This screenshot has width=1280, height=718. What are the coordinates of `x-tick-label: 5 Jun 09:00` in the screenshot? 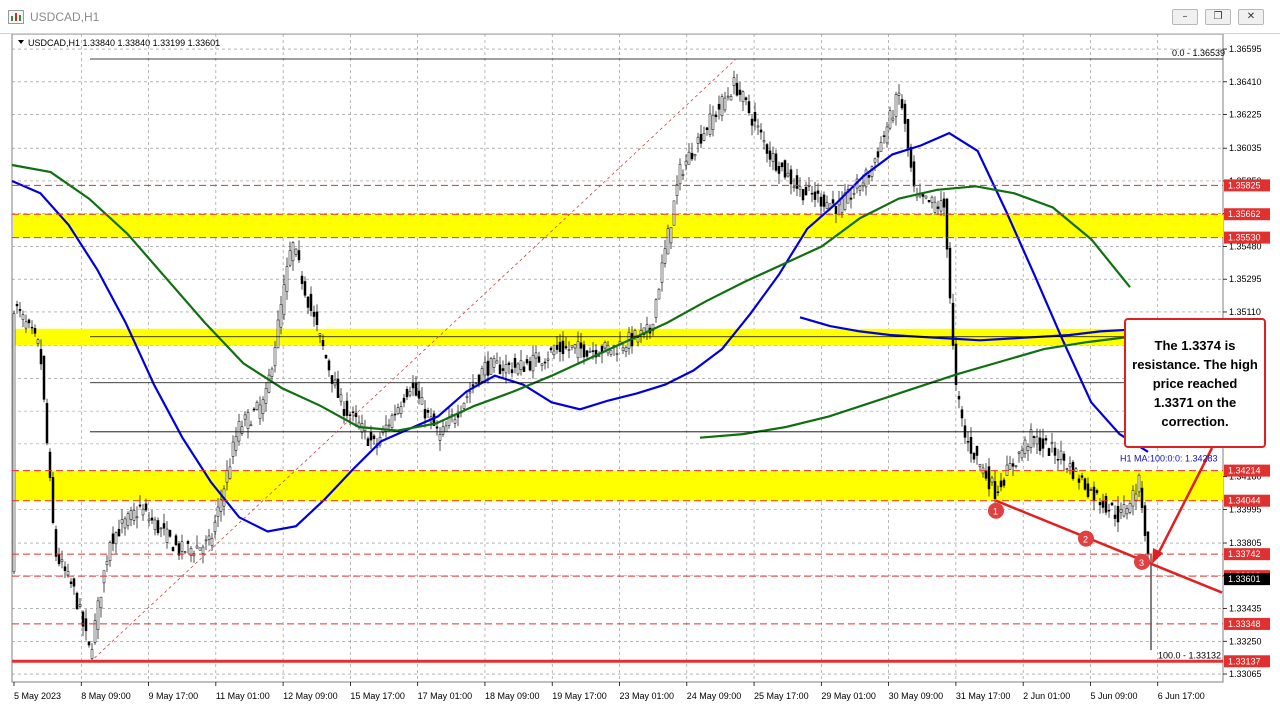 It's located at (1113, 696).